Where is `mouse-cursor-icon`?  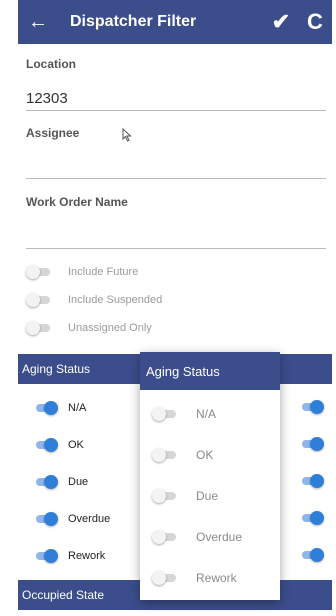
mouse-cursor-icon is located at coordinates (127, 136).